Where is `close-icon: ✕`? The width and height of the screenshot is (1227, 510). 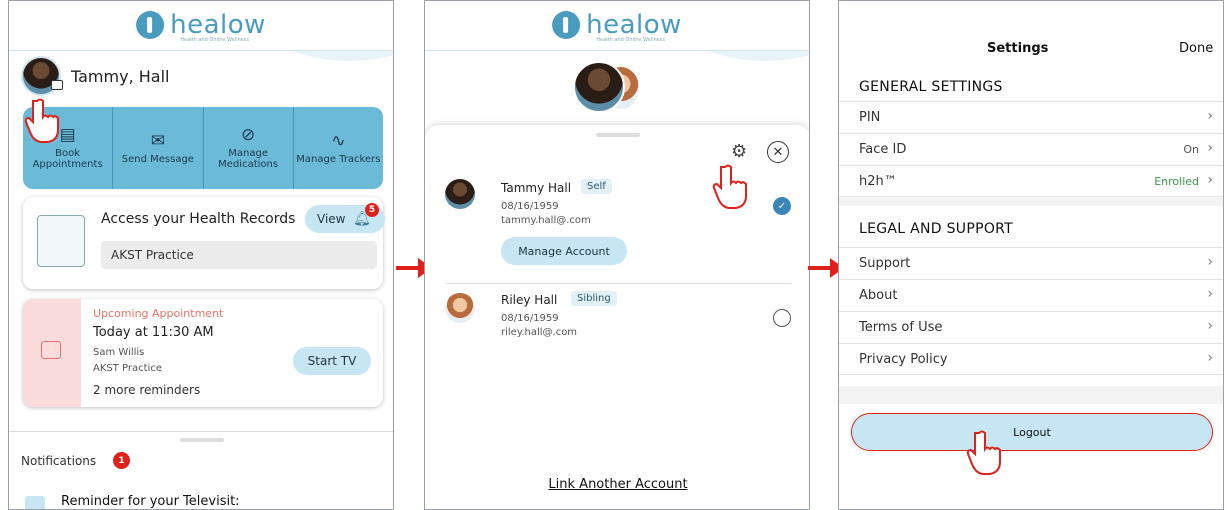
close-icon: ✕ is located at coordinates (778, 152).